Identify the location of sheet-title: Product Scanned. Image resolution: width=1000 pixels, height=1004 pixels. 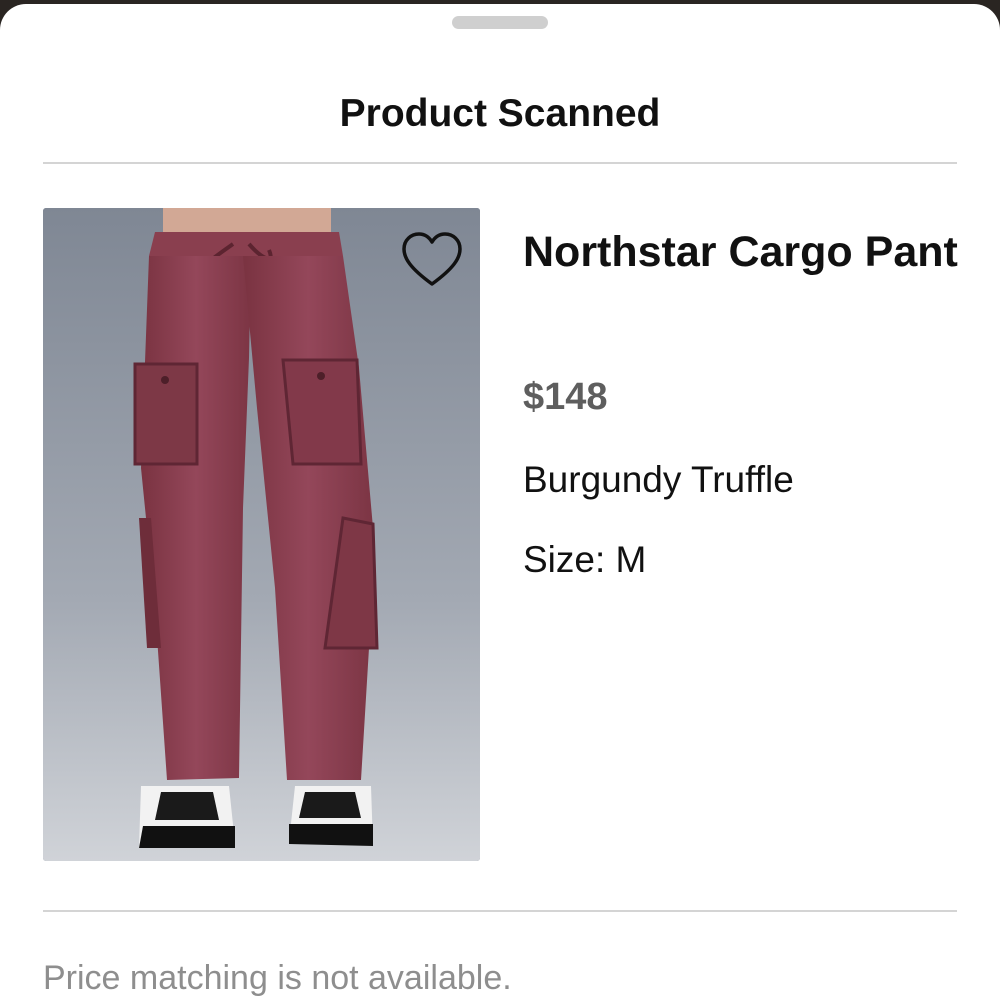
(500, 113).